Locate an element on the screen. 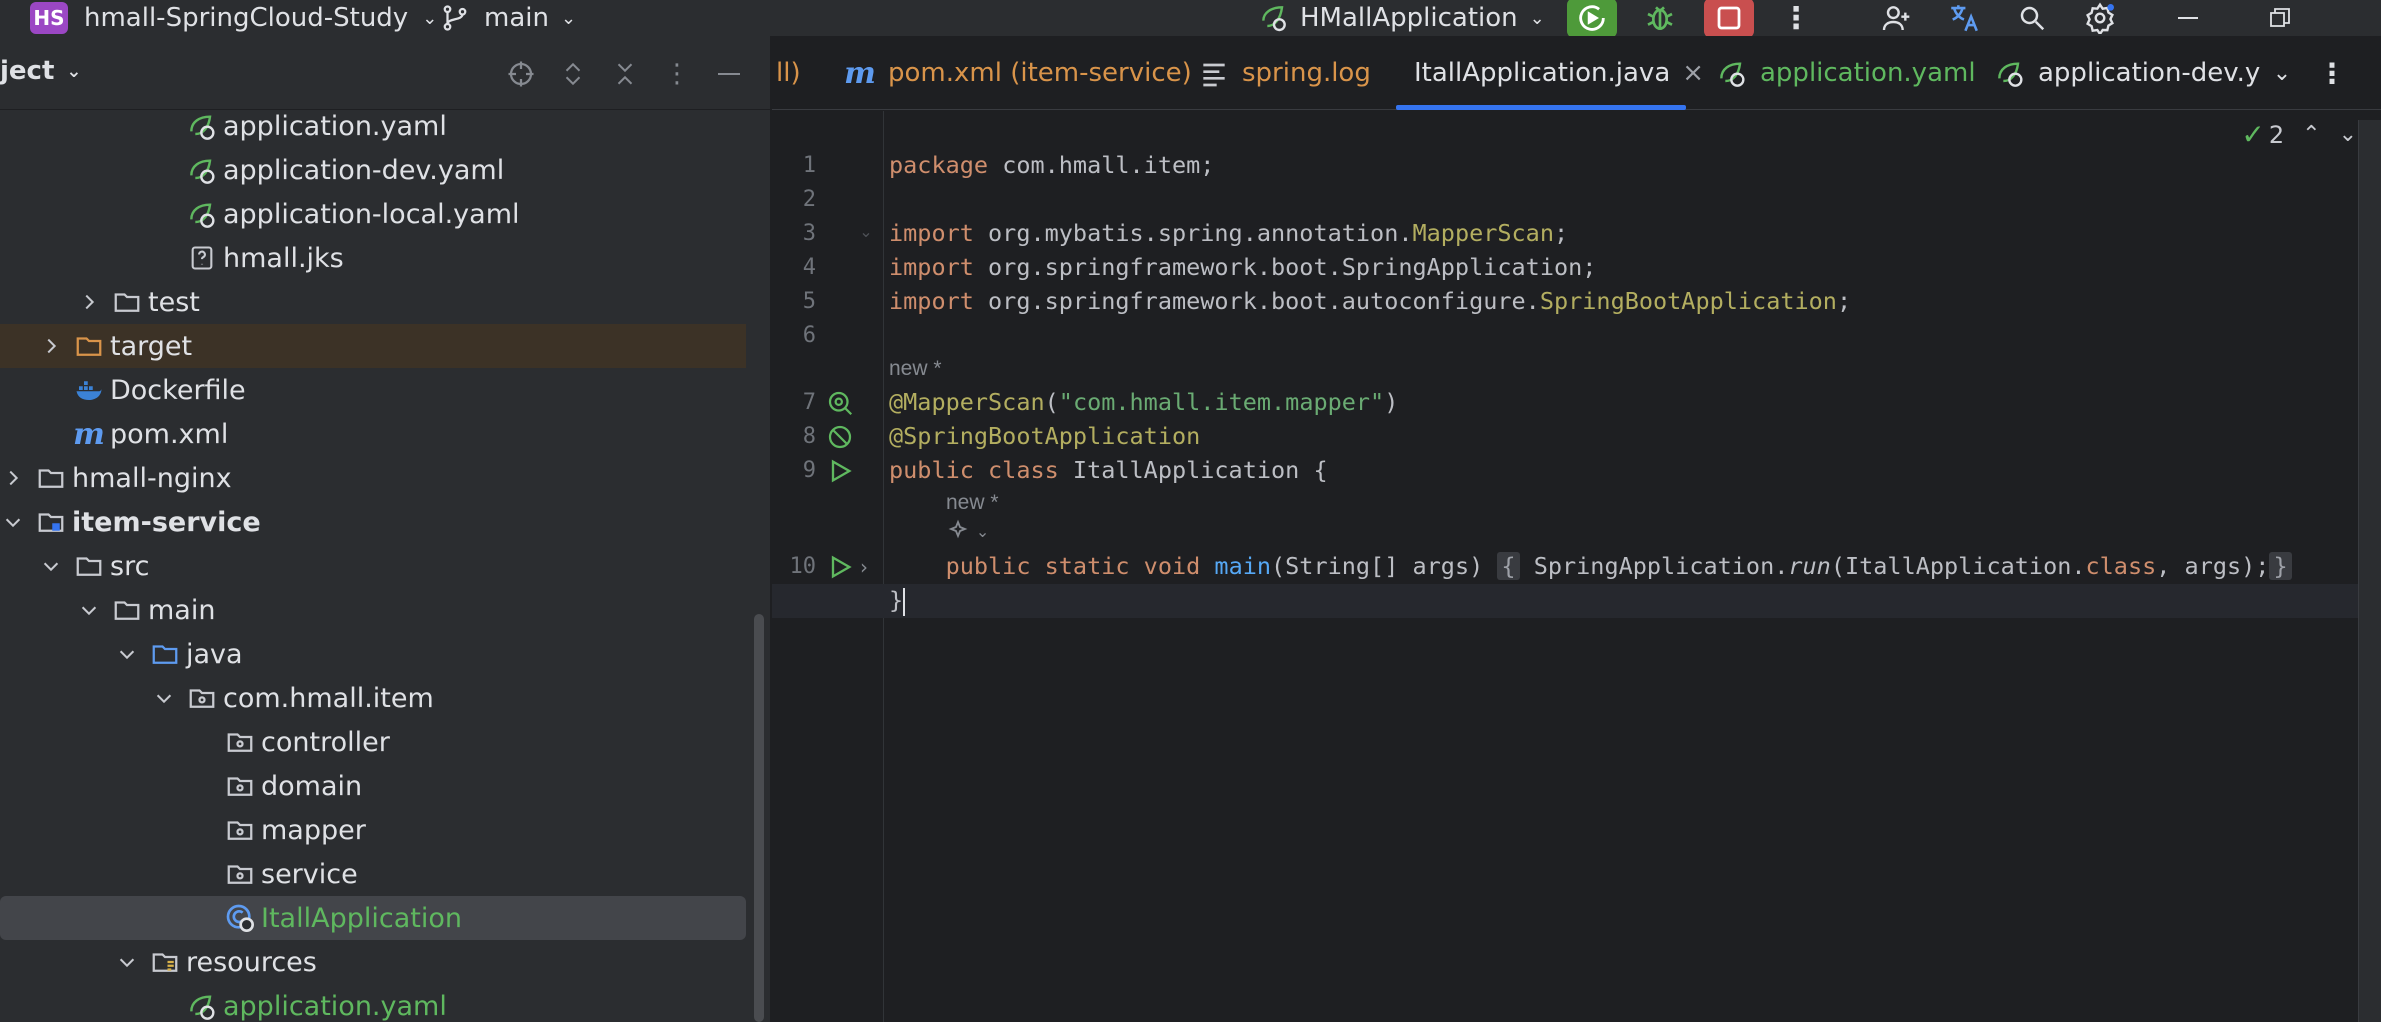  tree-item: main is located at coordinates (373, 610).